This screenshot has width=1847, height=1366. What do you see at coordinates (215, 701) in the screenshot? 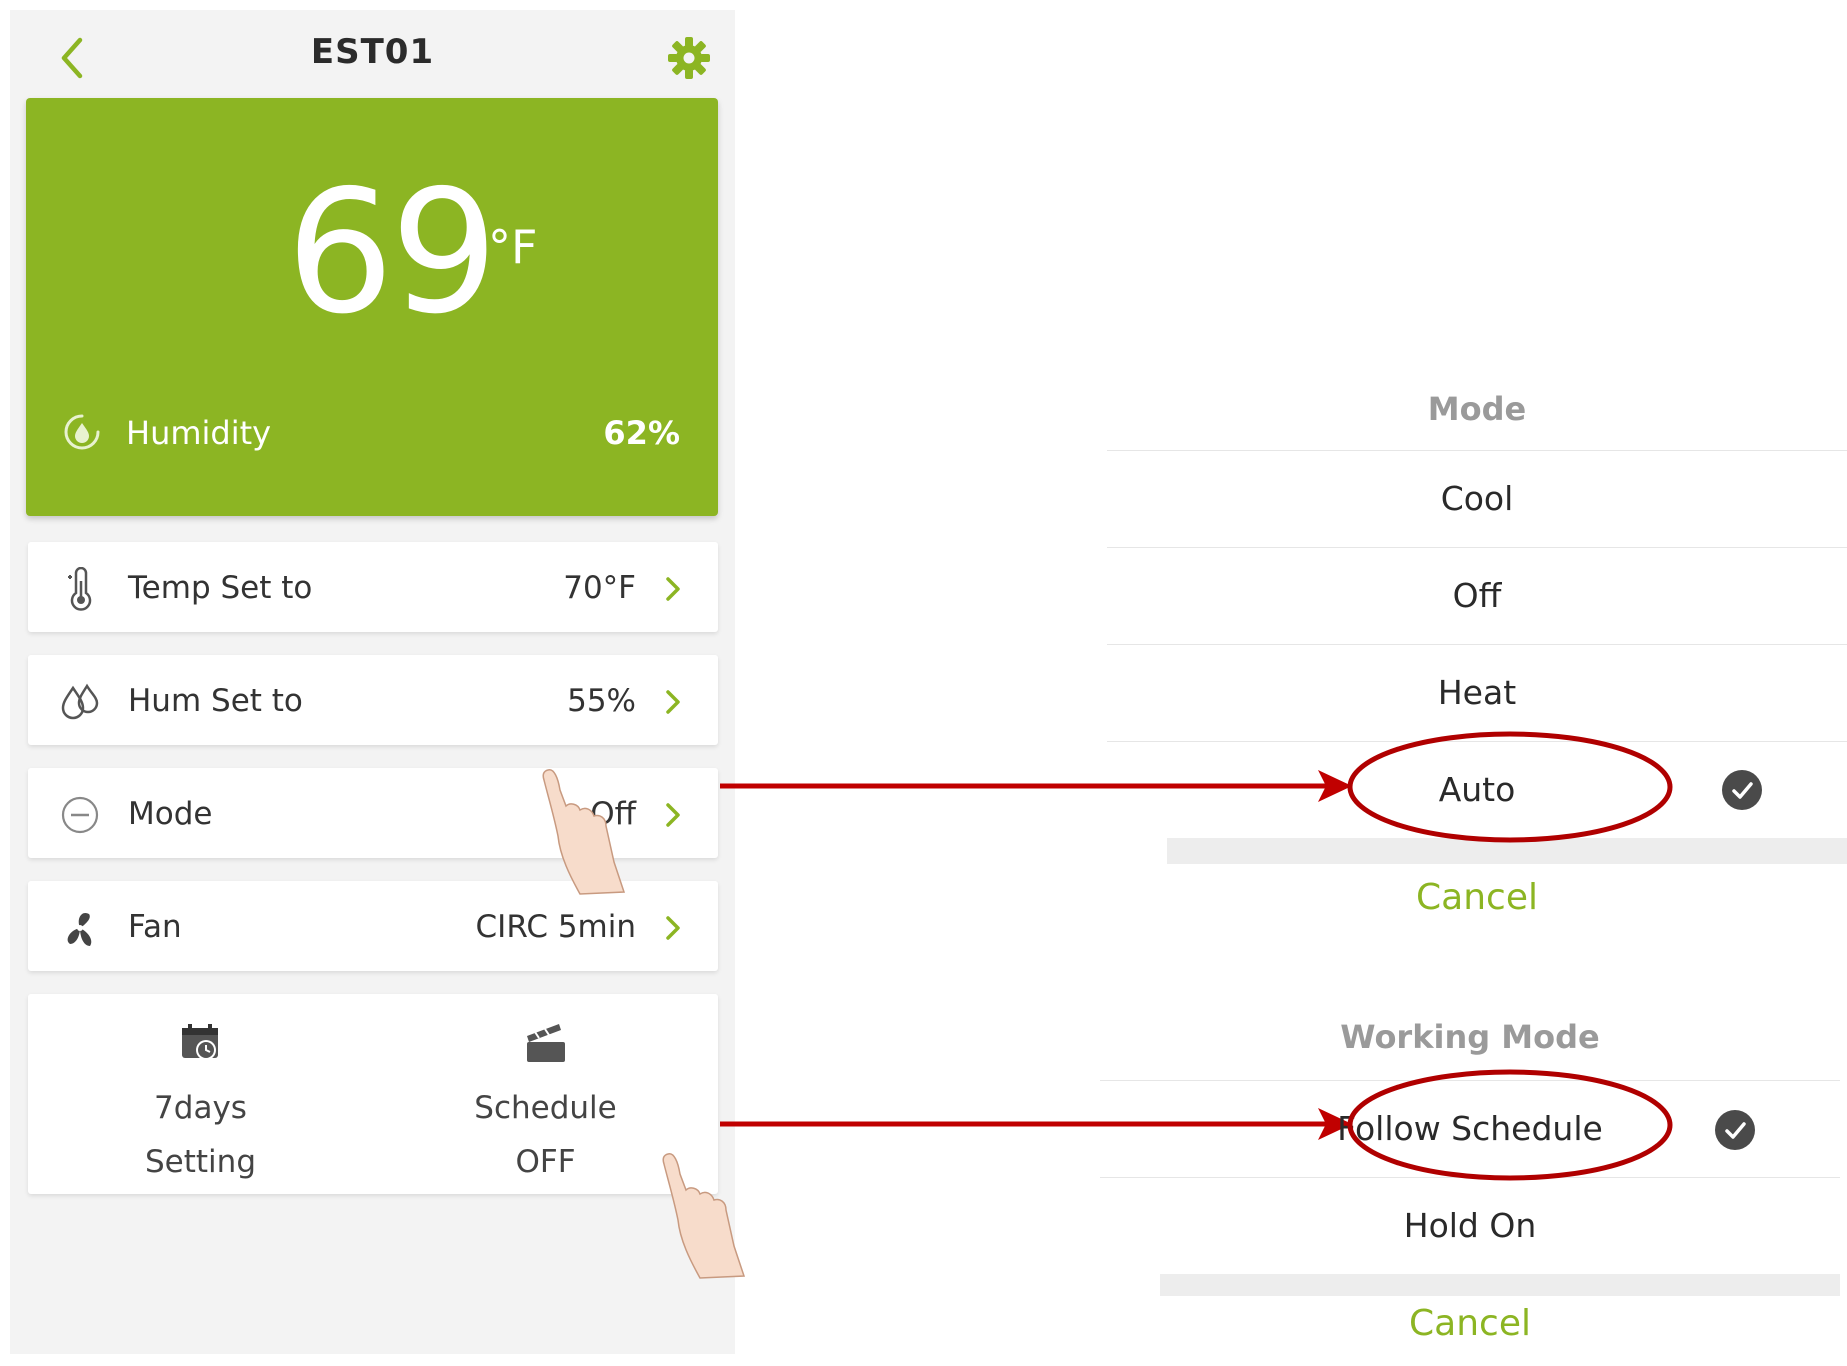
I see `row-label: Hum Set to` at bounding box center [215, 701].